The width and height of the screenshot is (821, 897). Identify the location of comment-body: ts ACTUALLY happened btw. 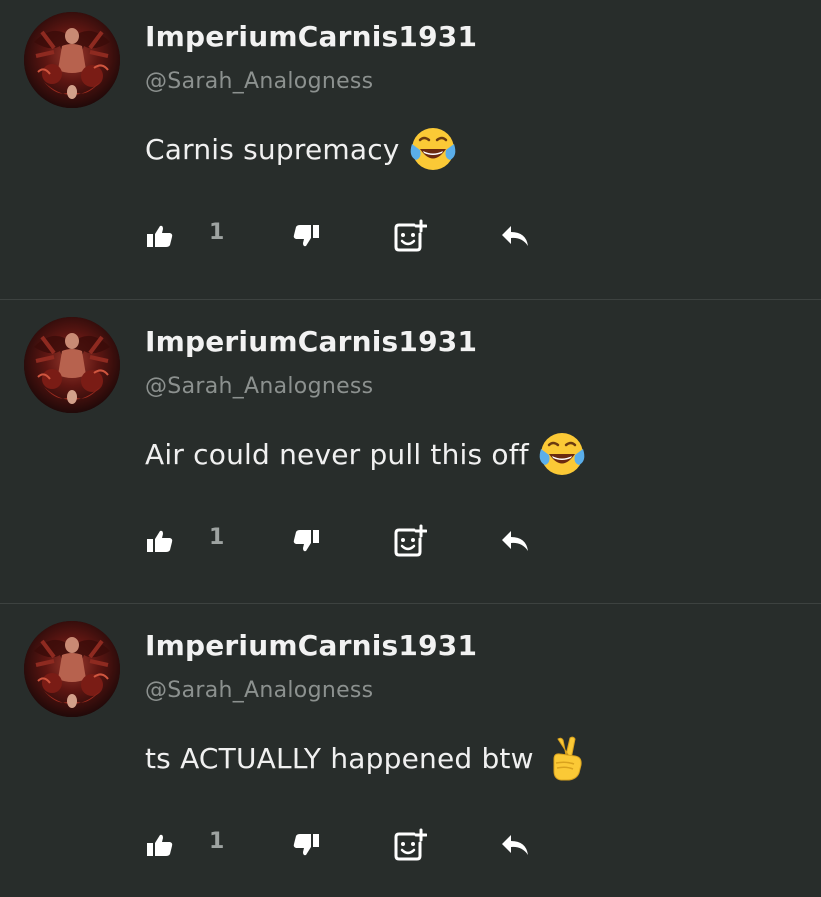
(368, 758).